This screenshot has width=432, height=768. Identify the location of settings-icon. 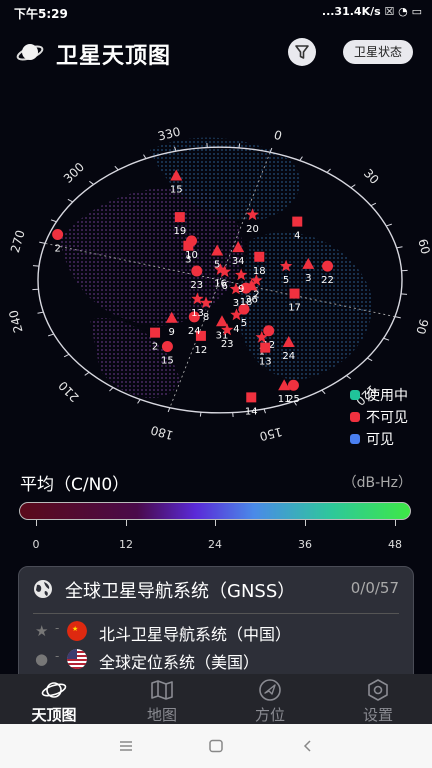
(378, 690).